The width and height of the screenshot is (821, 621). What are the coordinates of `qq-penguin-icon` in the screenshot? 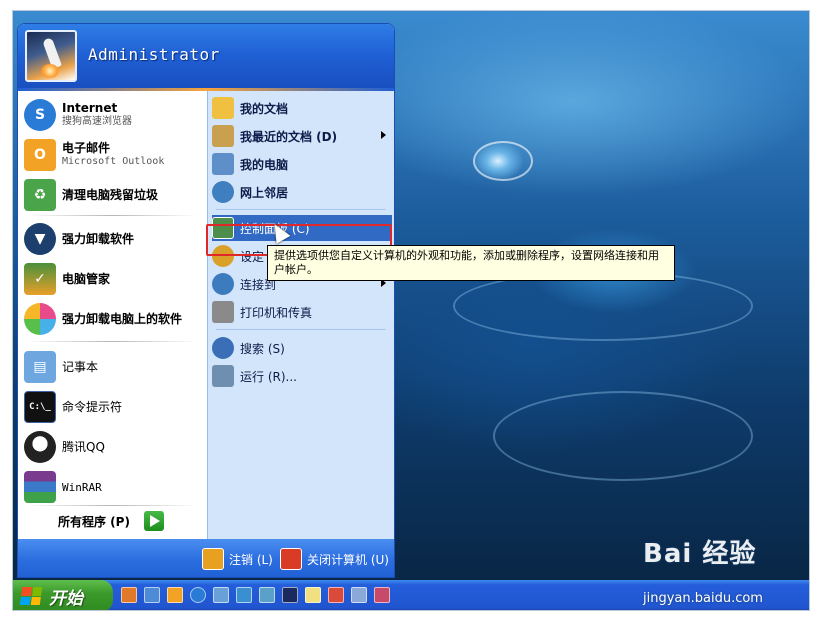 It's located at (40, 447).